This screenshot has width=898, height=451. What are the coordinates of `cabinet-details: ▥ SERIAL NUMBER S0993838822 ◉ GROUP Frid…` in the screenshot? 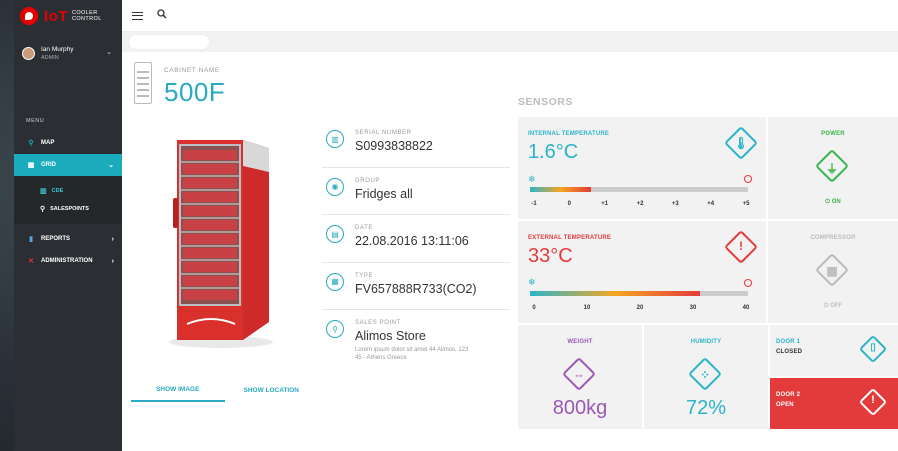 It's located at (416, 270).